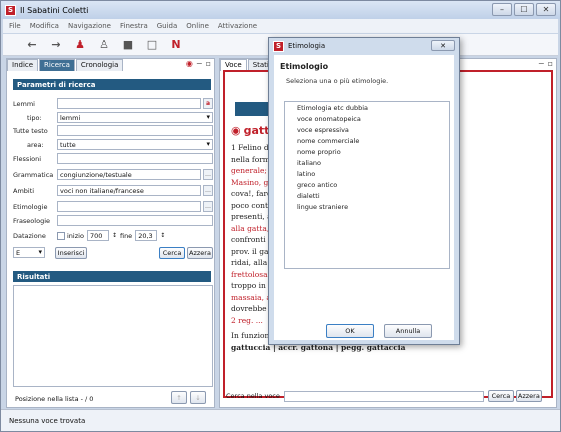 This screenshot has height=432, width=561. Describe the element at coordinates (146, 235) in the screenshot. I see `fine-input: 20,3` at that location.